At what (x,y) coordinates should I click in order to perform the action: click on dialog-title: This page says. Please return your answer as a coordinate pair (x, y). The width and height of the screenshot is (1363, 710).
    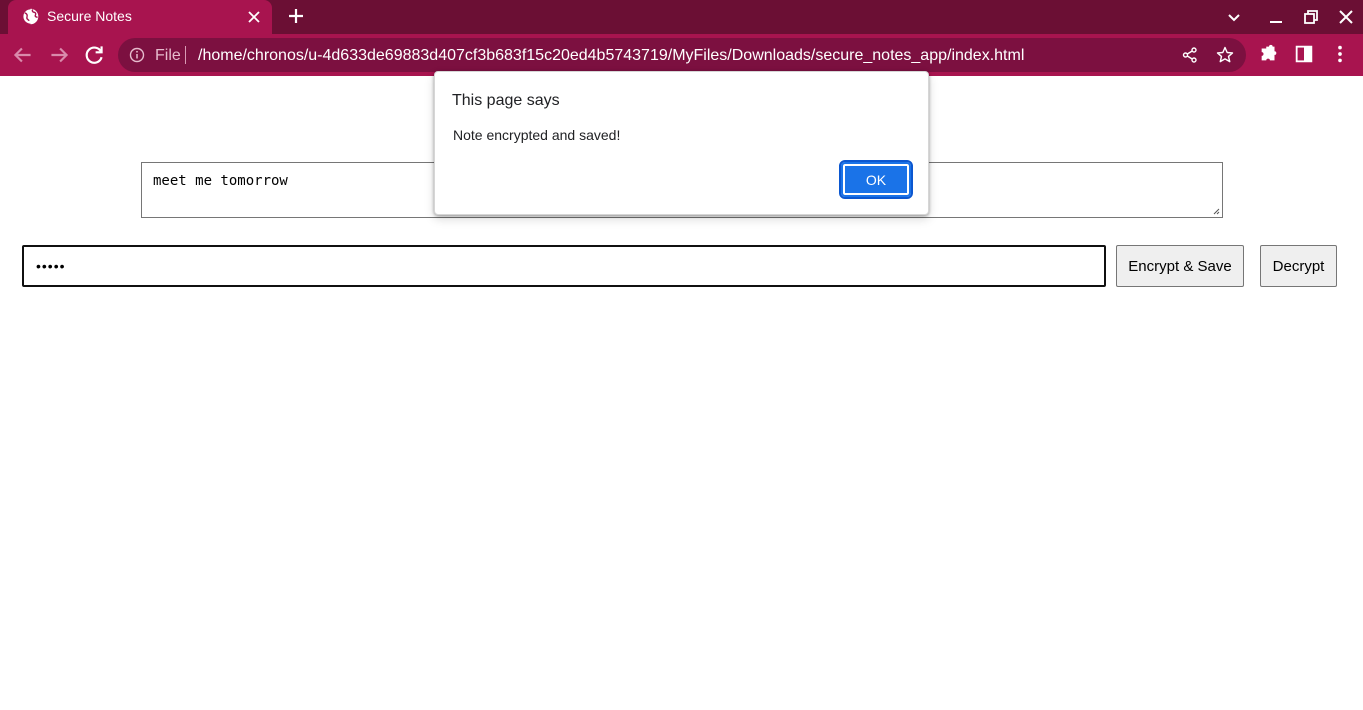
    Looking at the image, I should click on (506, 100).